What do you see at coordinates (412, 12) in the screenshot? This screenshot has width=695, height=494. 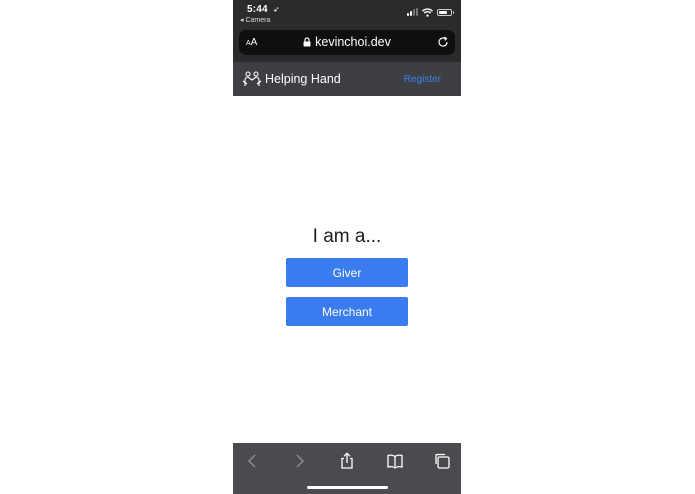 I see `signal-icon` at bounding box center [412, 12].